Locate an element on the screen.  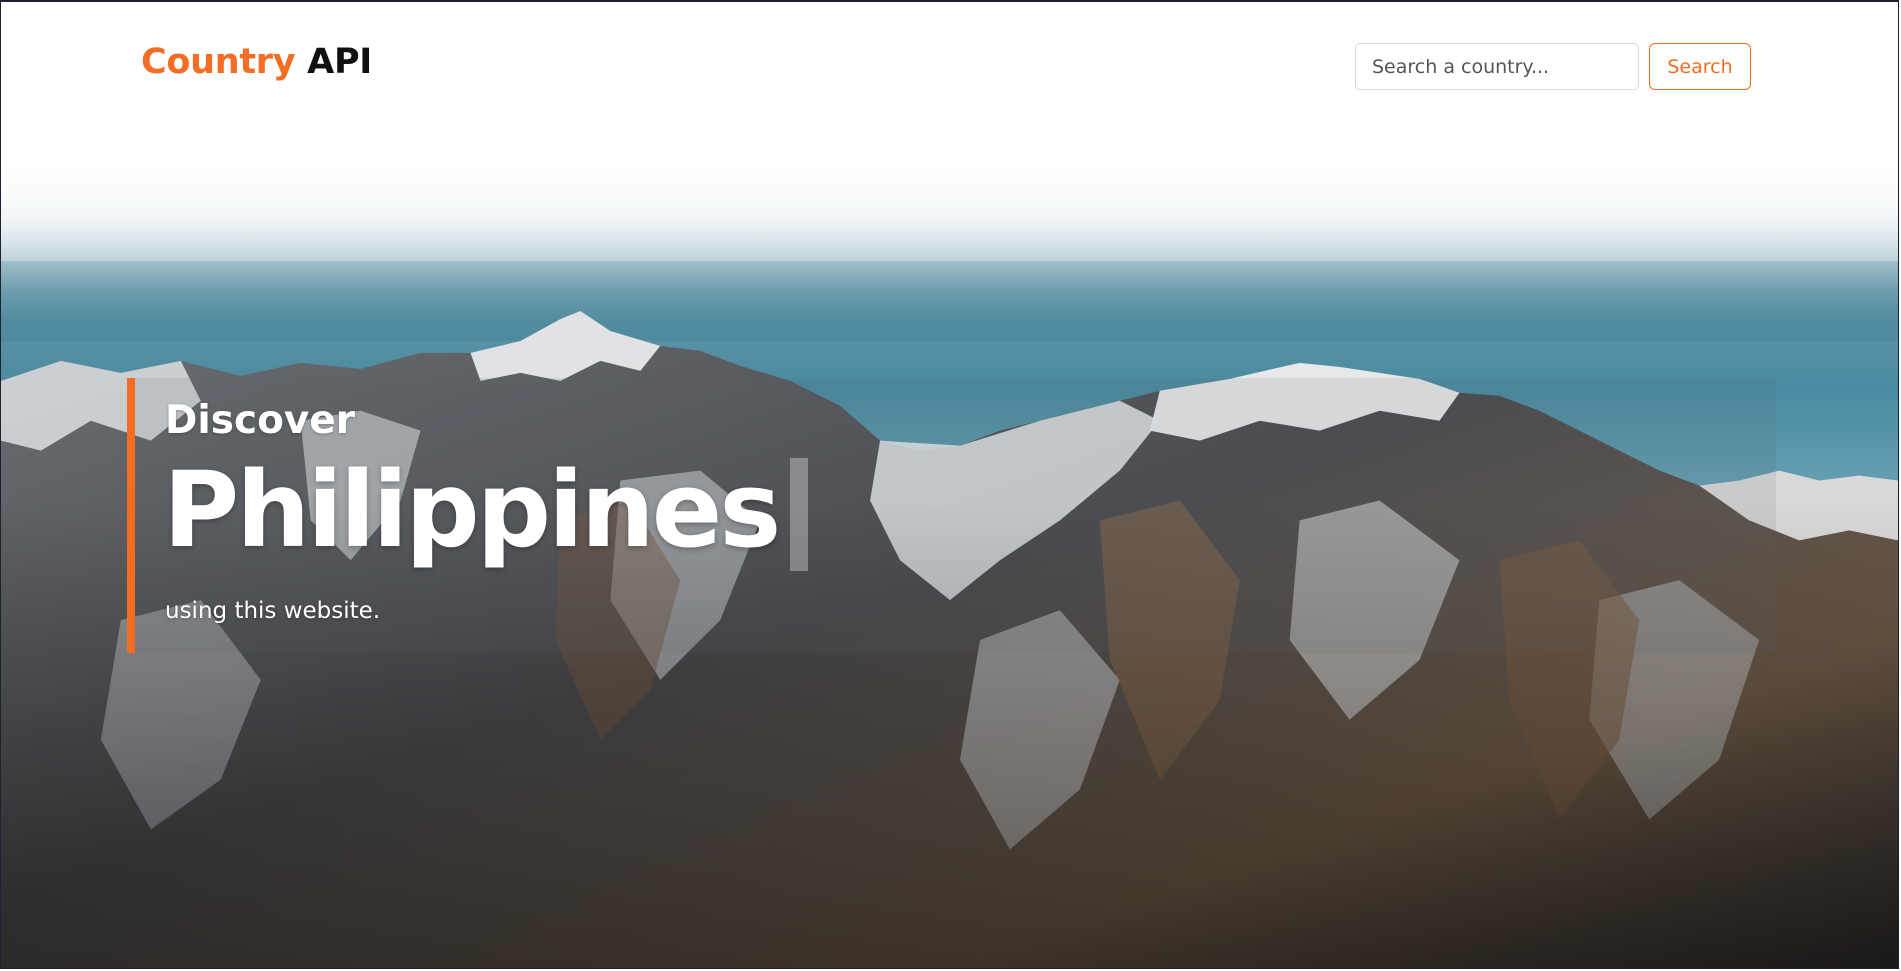
search-button: Search is located at coordinates (1700, 66).